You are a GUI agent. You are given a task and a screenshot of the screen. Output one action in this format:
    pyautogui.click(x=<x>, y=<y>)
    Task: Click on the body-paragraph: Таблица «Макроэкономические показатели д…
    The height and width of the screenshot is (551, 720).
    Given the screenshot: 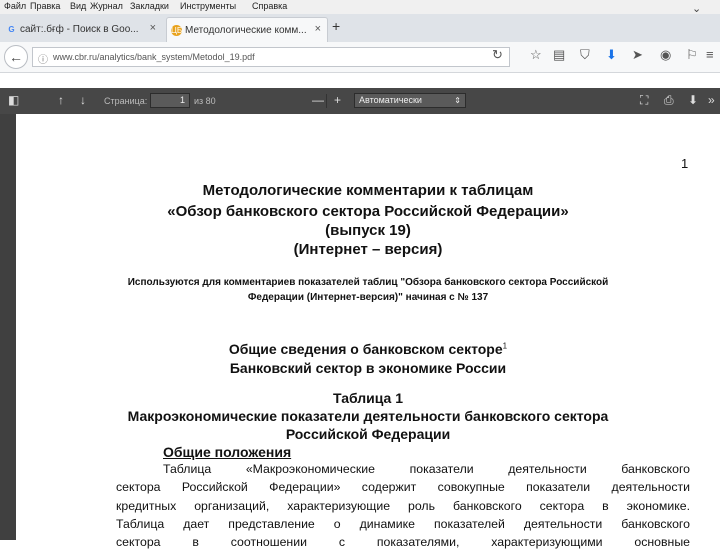 What is the action you would take?
    pyautogui.click(x=403, y=505)
    